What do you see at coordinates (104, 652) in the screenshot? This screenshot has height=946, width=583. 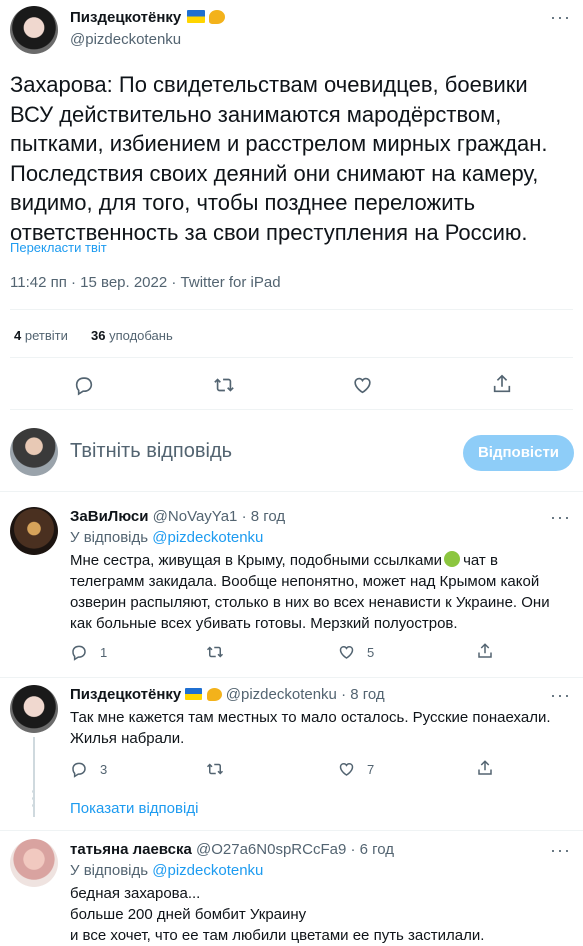 I see `reply-count: 1` at bounding box center [104, 652].